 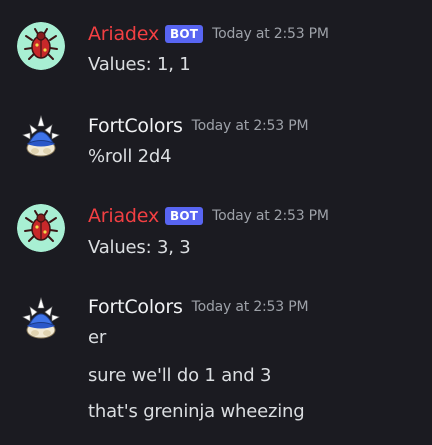 What do you see at coordinates (130, 156) in the screenshot?
I see `message-content: %roll 2d4` at bounding box center [130, 156].